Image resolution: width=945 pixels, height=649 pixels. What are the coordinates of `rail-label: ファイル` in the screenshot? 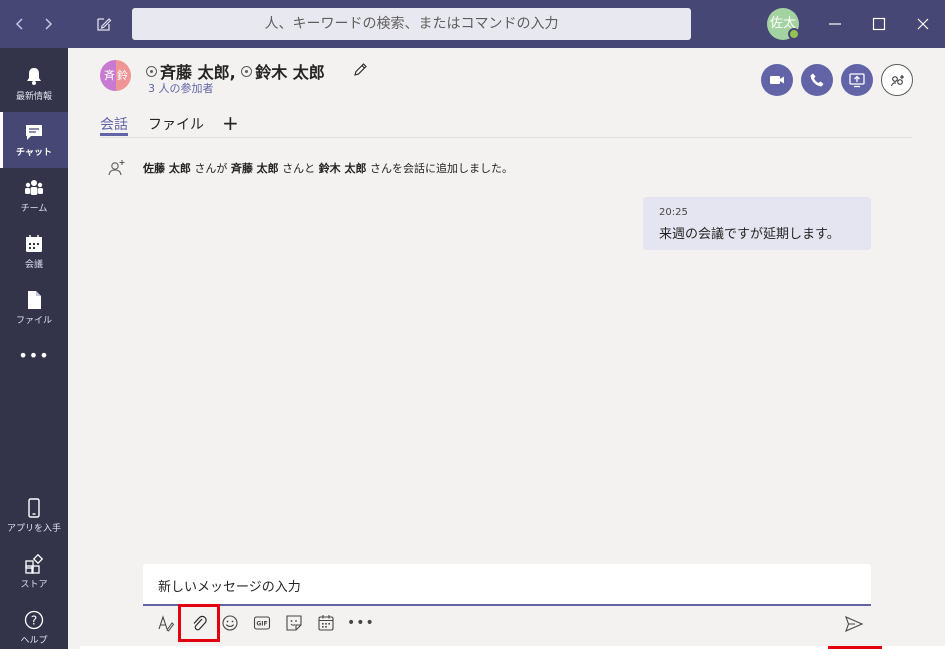 It's located at (33, 321).